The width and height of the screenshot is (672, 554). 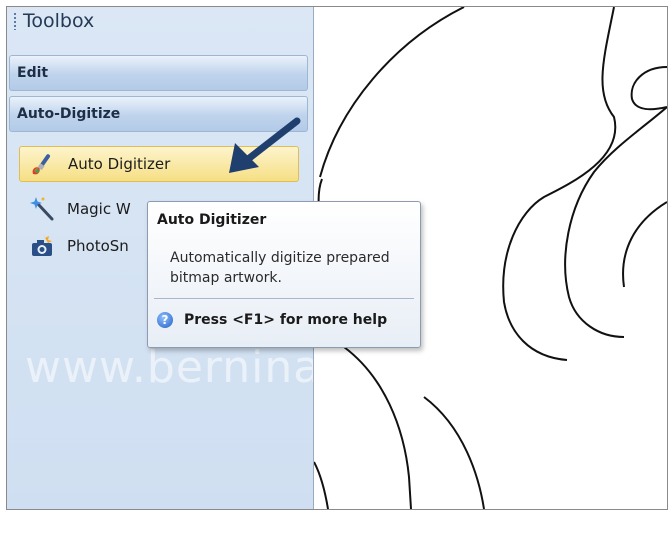 What do you see at coordinates (43, 246) in the screenshot?
I see `camera-icon` at bounding box center [43, 246].